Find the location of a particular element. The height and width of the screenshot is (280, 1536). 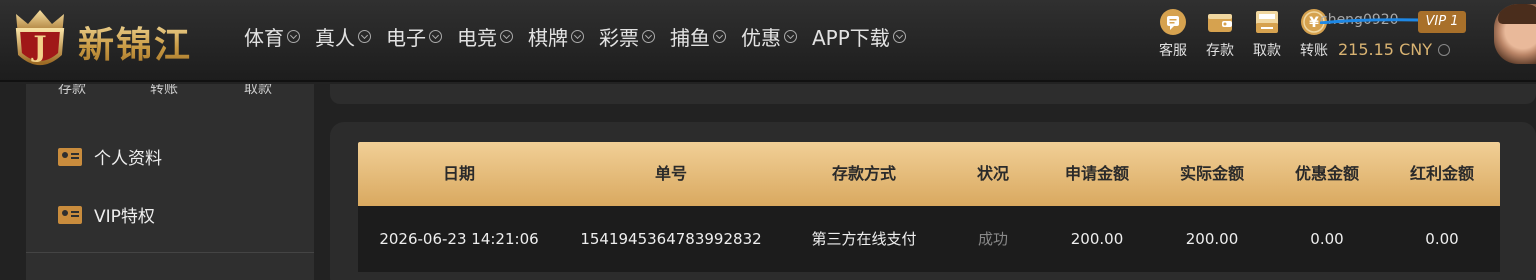

vip-badge: VIP 1 is located at coordinates (1442, 22).